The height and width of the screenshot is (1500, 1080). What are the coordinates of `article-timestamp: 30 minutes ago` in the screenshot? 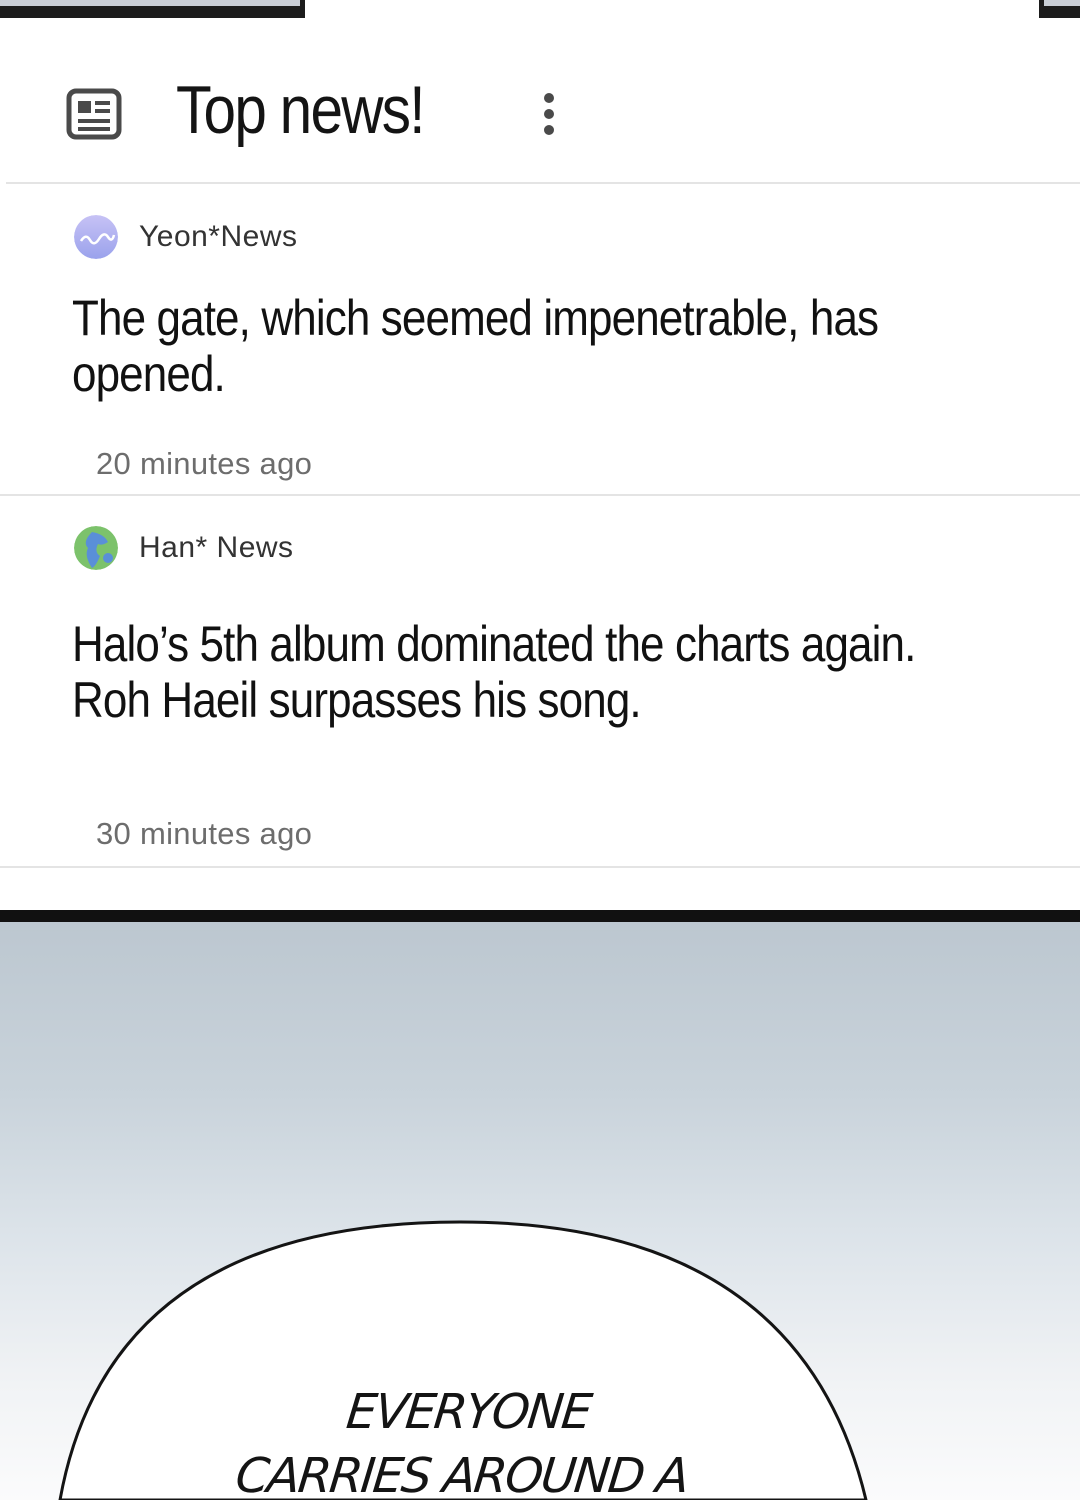 It's located at (204, 833).